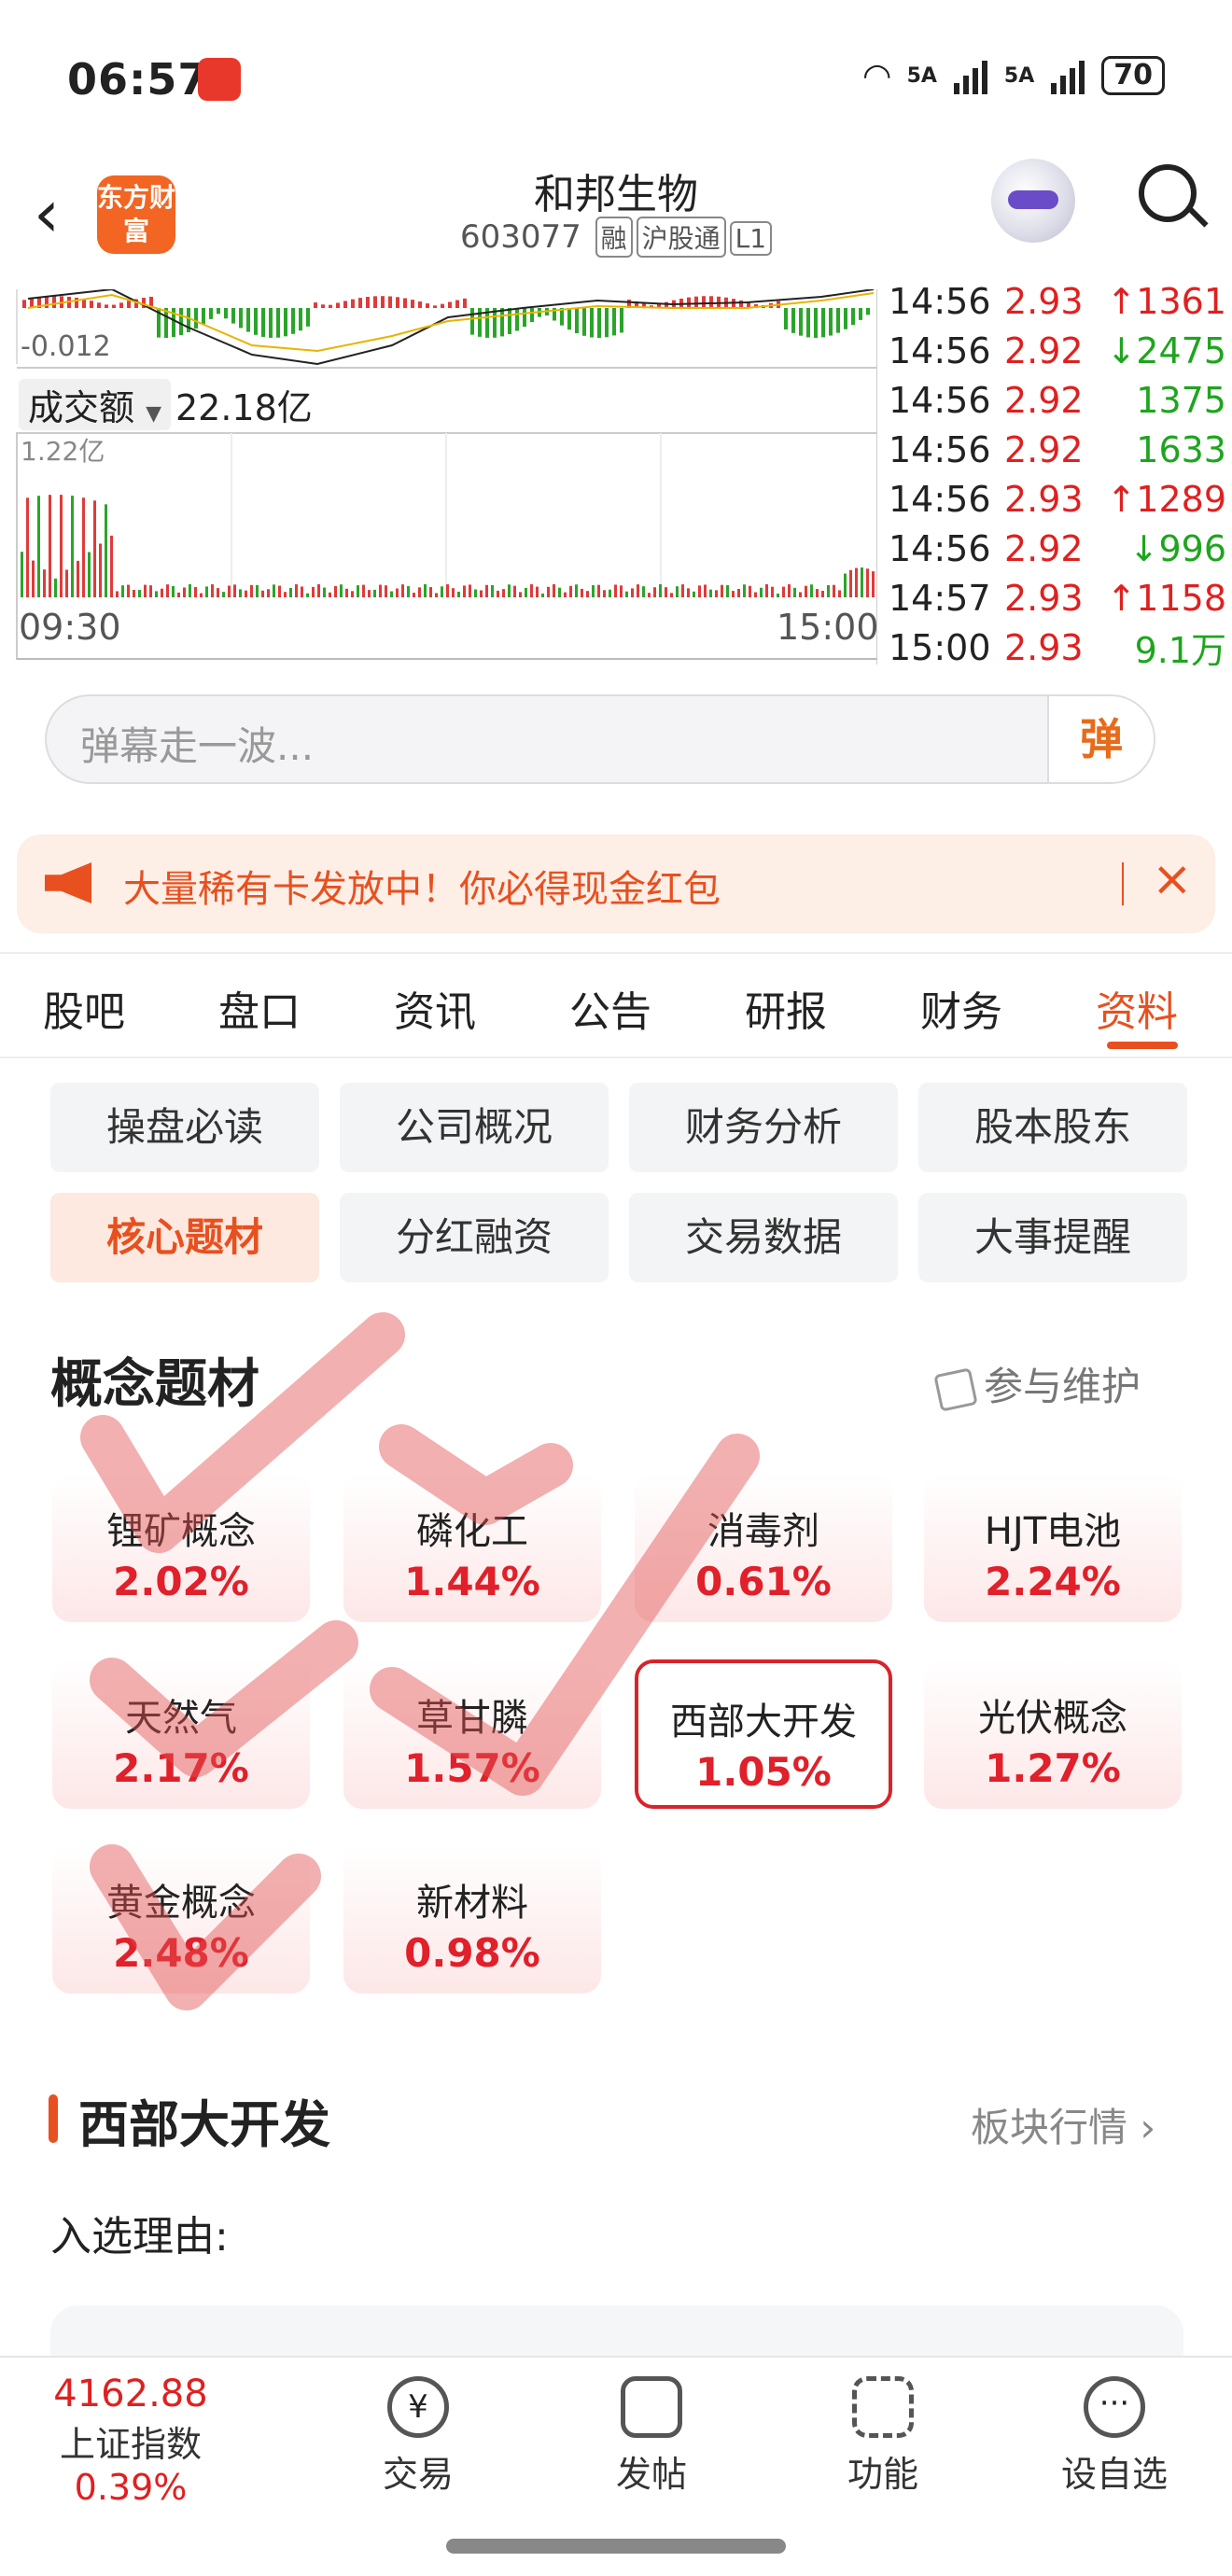 The width and height of the screenshot is (1232, 2576). What do you see at coordinates (1060, 548) in the screenshot?
I see `tick-row: 14:56 2.92 ↓996` at bounding box center [1060, 548].